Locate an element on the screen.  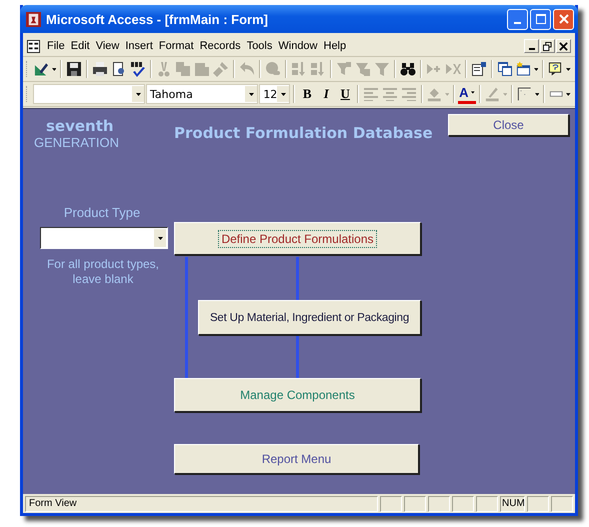
align-center-icon is located at coordinates (390, 94).